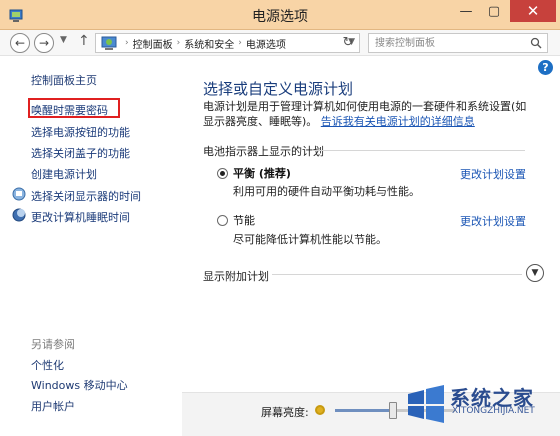  I want to click on arrow-left-icon: ←, so click(20, 43).